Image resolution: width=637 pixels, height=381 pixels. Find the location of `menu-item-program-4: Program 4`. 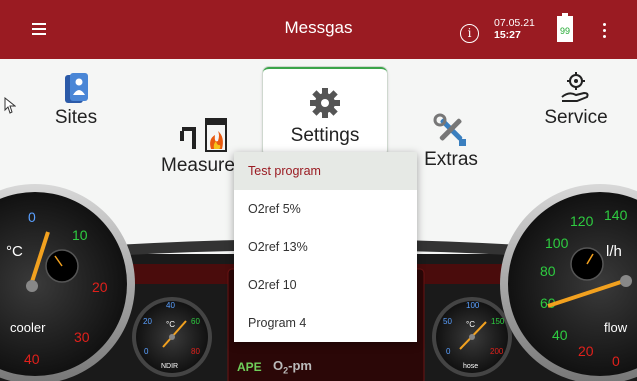

menu-item-program-4: Program 4 is located at coordinates (325, 323).